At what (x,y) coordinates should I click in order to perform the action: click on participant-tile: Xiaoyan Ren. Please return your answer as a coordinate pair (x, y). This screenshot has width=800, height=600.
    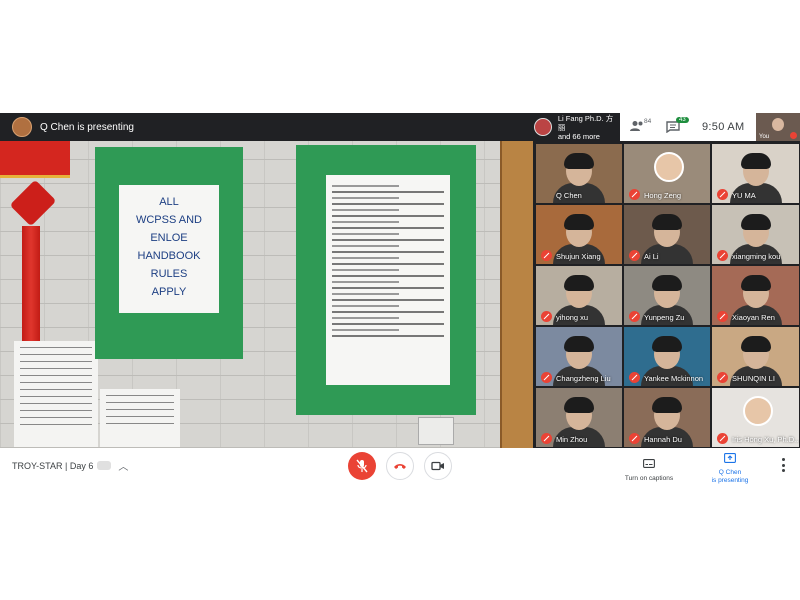
    Looking at the image, I should click on (755, 295).